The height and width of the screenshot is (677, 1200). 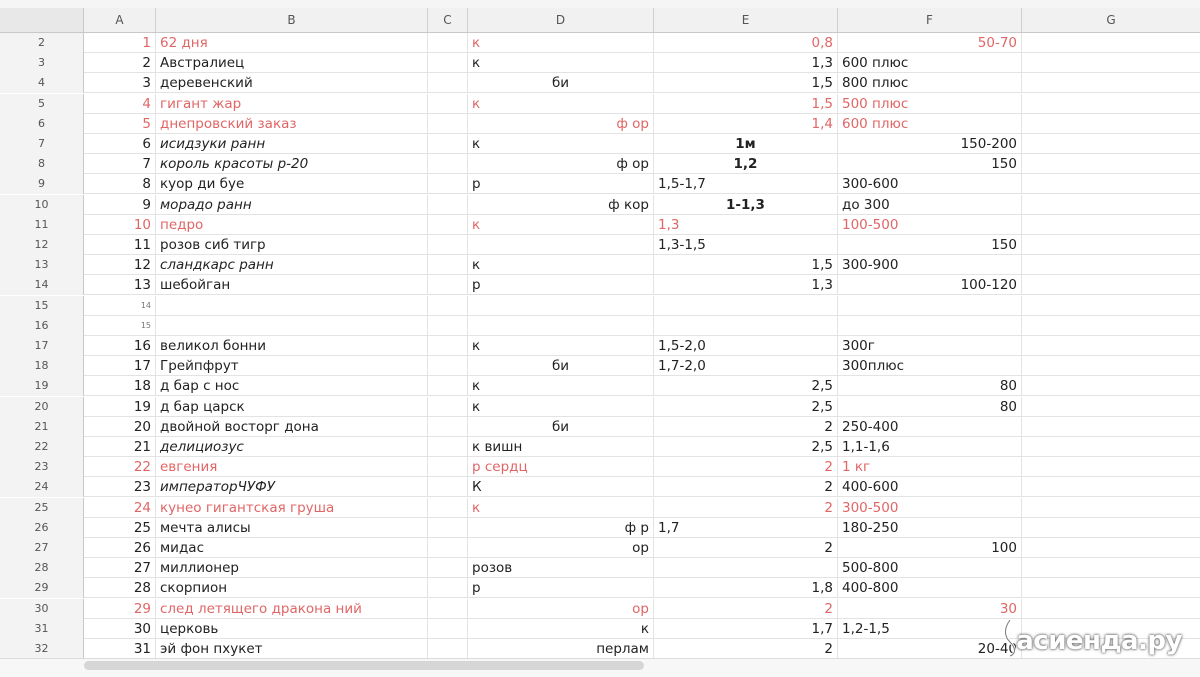 What do you see at coordinates (42, 649) in the screenshot?
I see `row-number: 32` at bounding box center [42, 649].